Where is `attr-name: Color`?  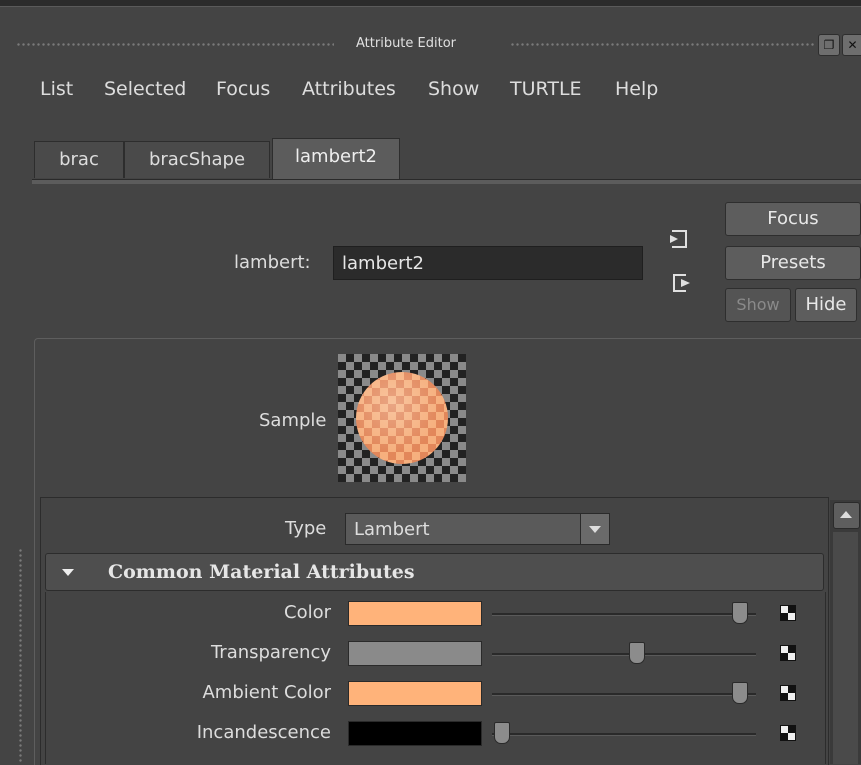
attr-name: Color is located at coordinates (307, 612).